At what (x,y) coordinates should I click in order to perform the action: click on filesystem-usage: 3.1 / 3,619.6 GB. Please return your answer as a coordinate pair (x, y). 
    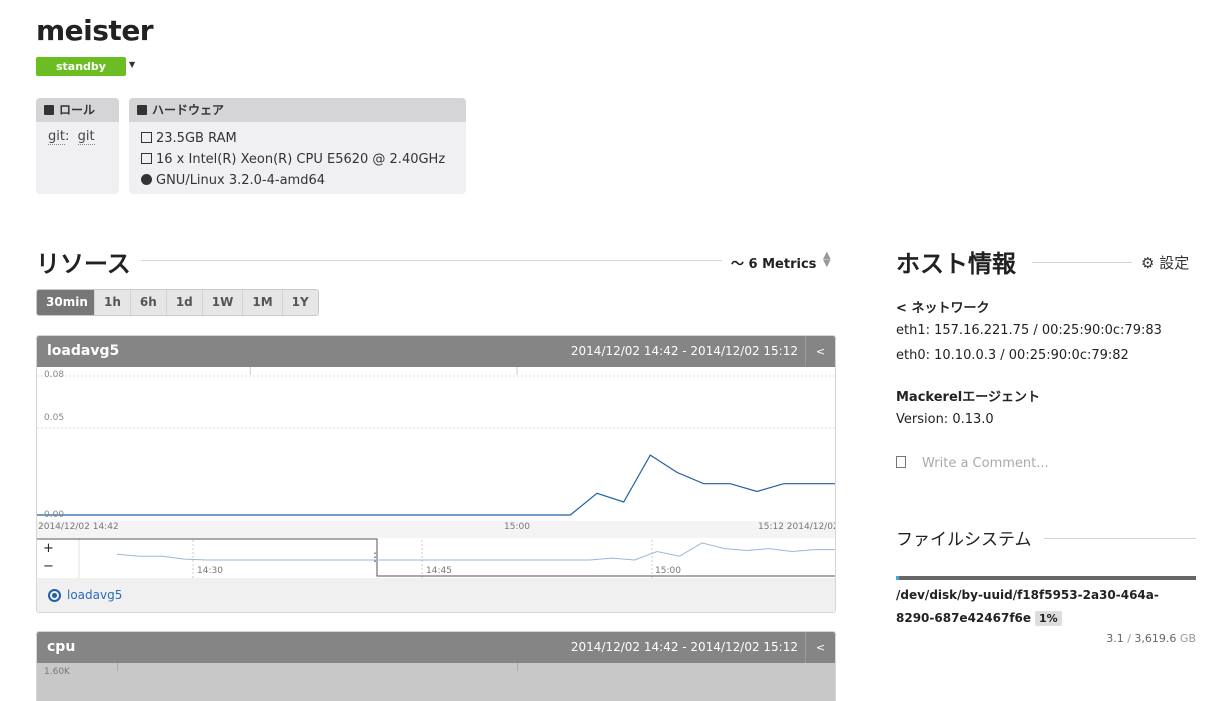
    Looking at the image, I should click on (1123, 638).